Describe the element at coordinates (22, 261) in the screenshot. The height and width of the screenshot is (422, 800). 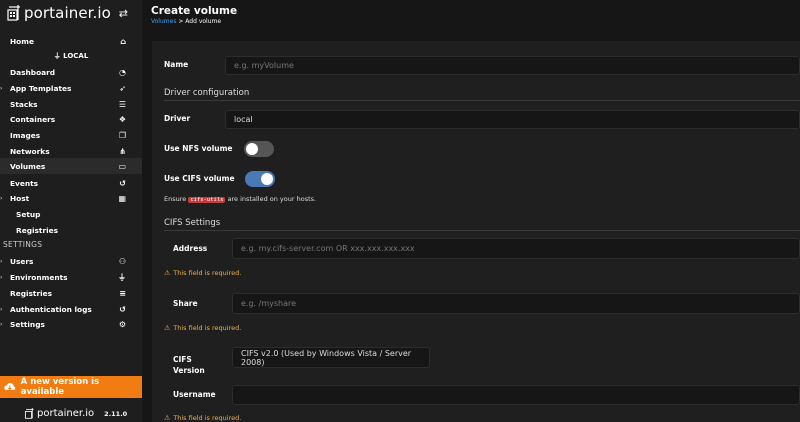
I see `sidebar-item-label: Users` at that location.